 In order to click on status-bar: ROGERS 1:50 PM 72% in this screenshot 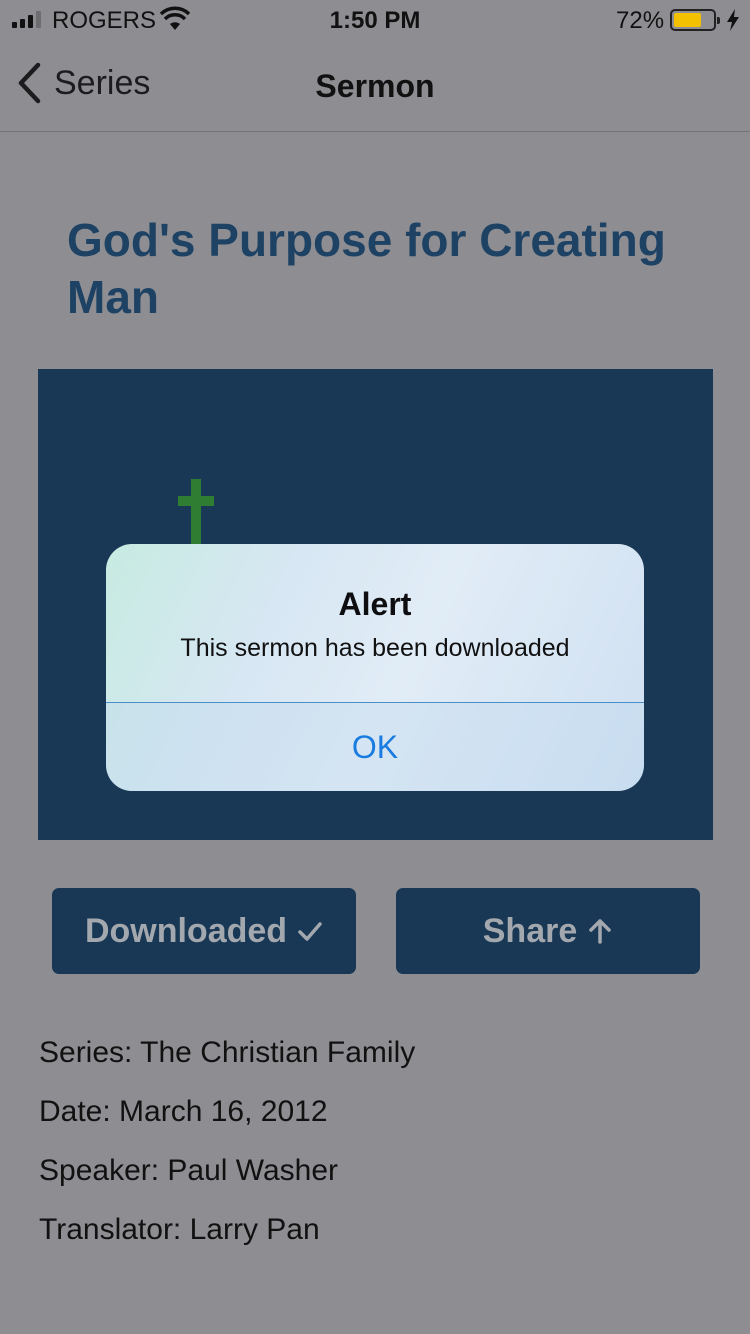, I will do `click(375, 20)`.